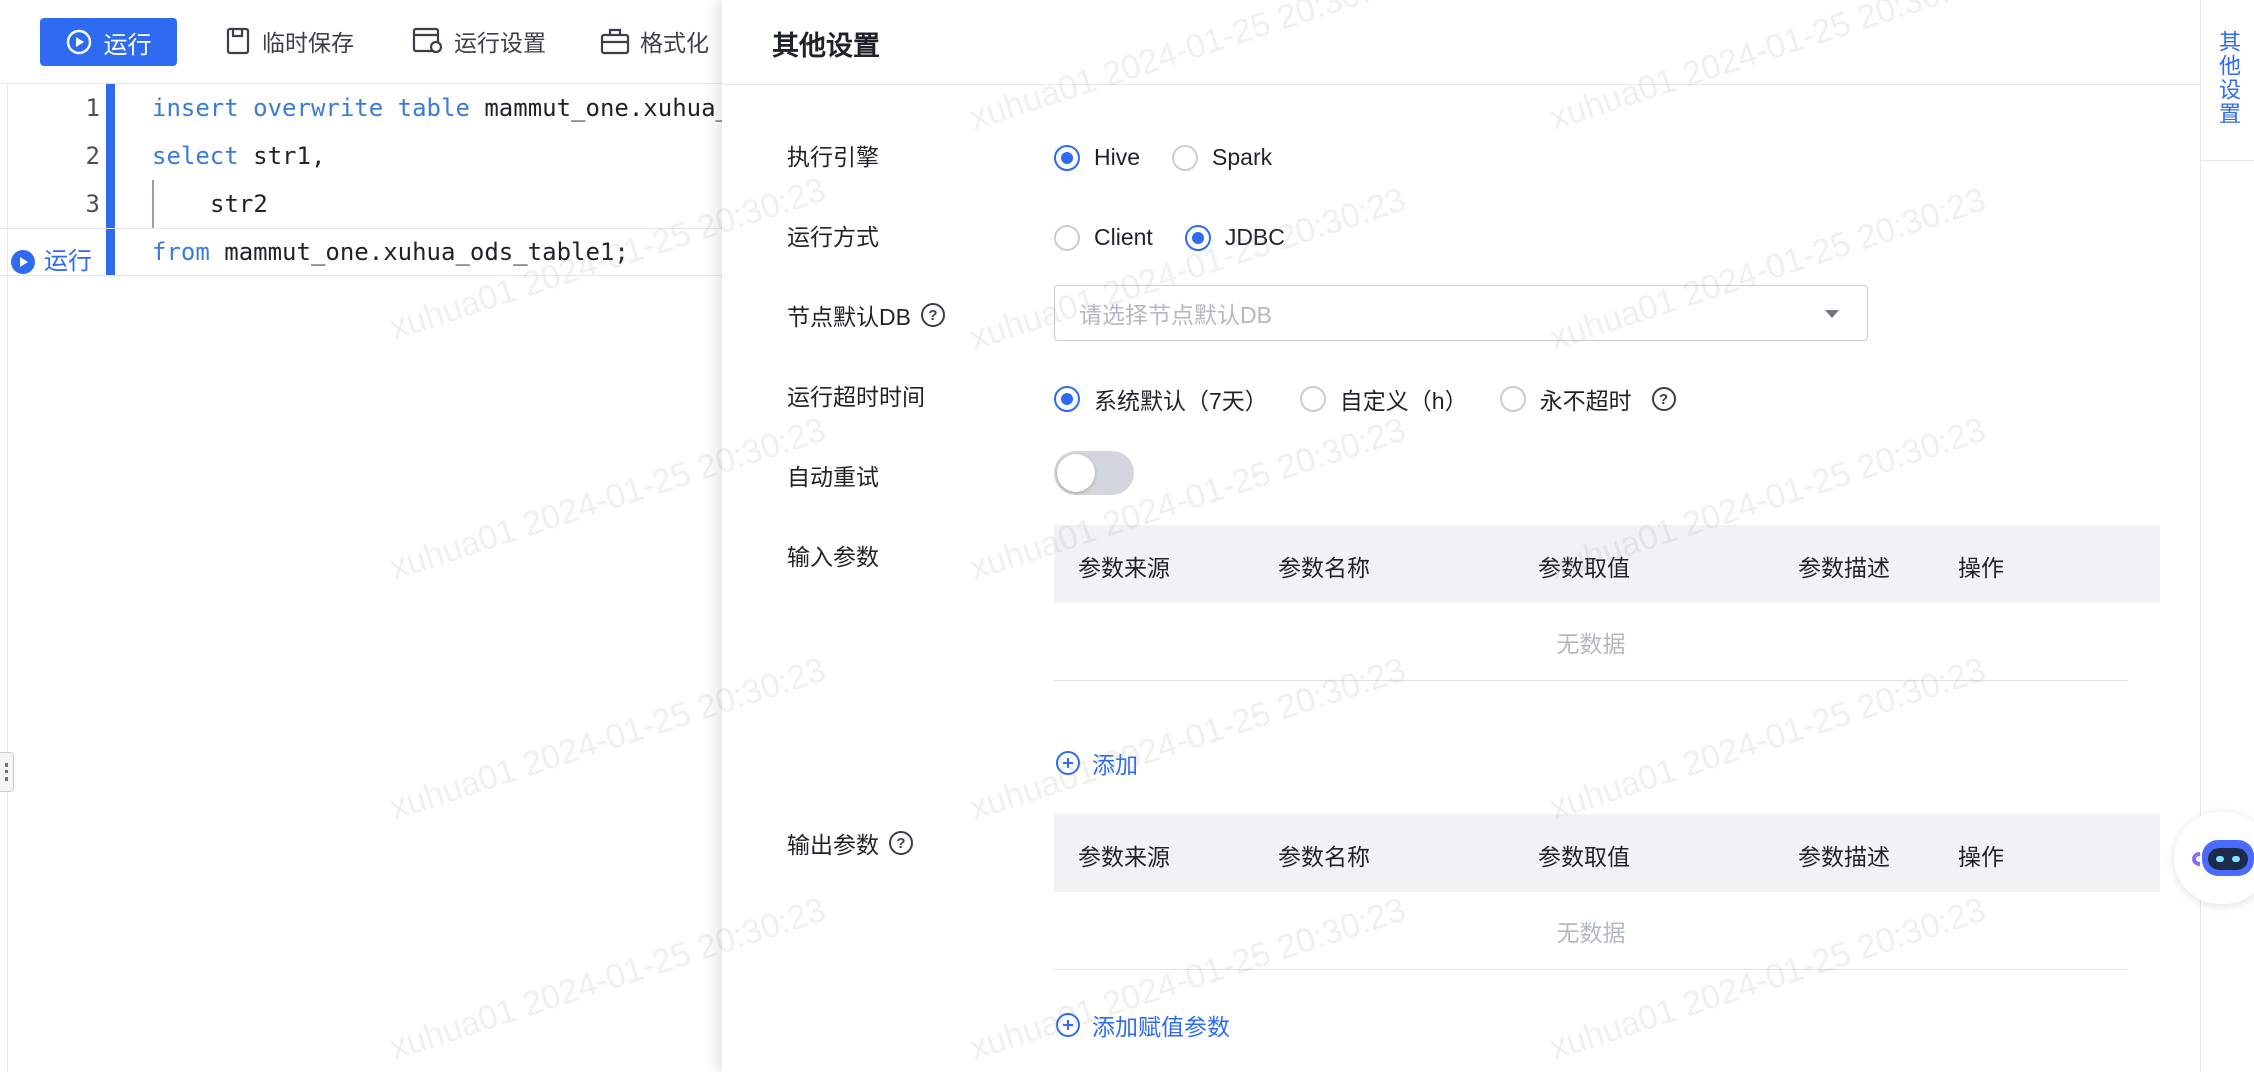 The width and height of the screenshot is (2254, 1072). I want to click on line-number: 1, so click(92, 108).